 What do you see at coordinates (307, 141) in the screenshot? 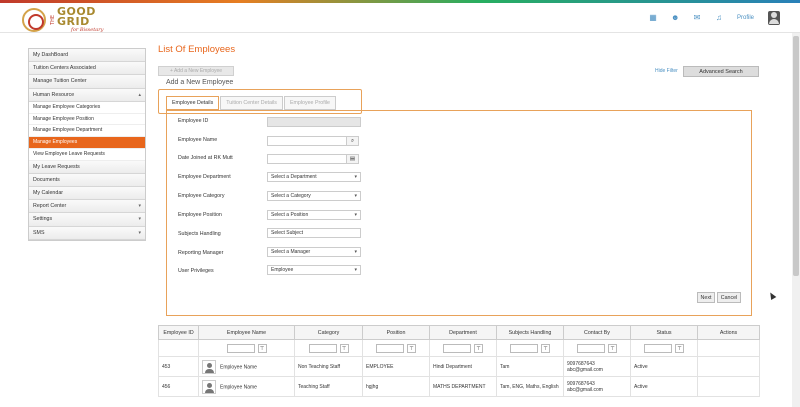
I see `employee-name-field` at bounding box center [307, 141].